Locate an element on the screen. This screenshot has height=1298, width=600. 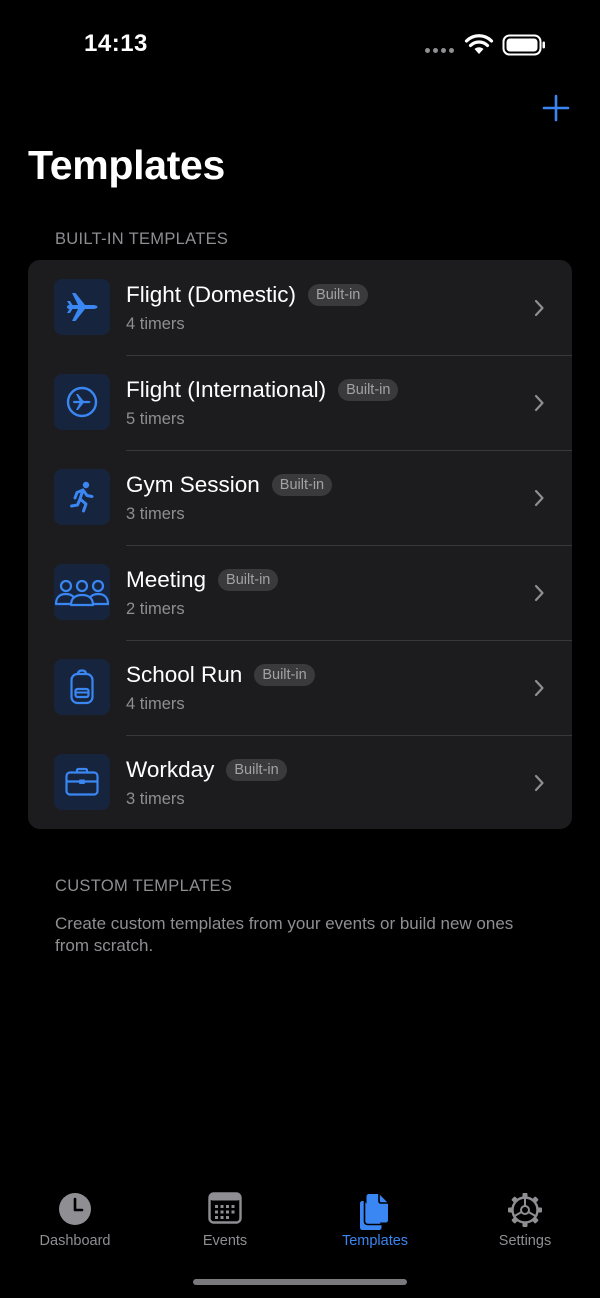
template-title: School Run is located at coordinates (184, 674).